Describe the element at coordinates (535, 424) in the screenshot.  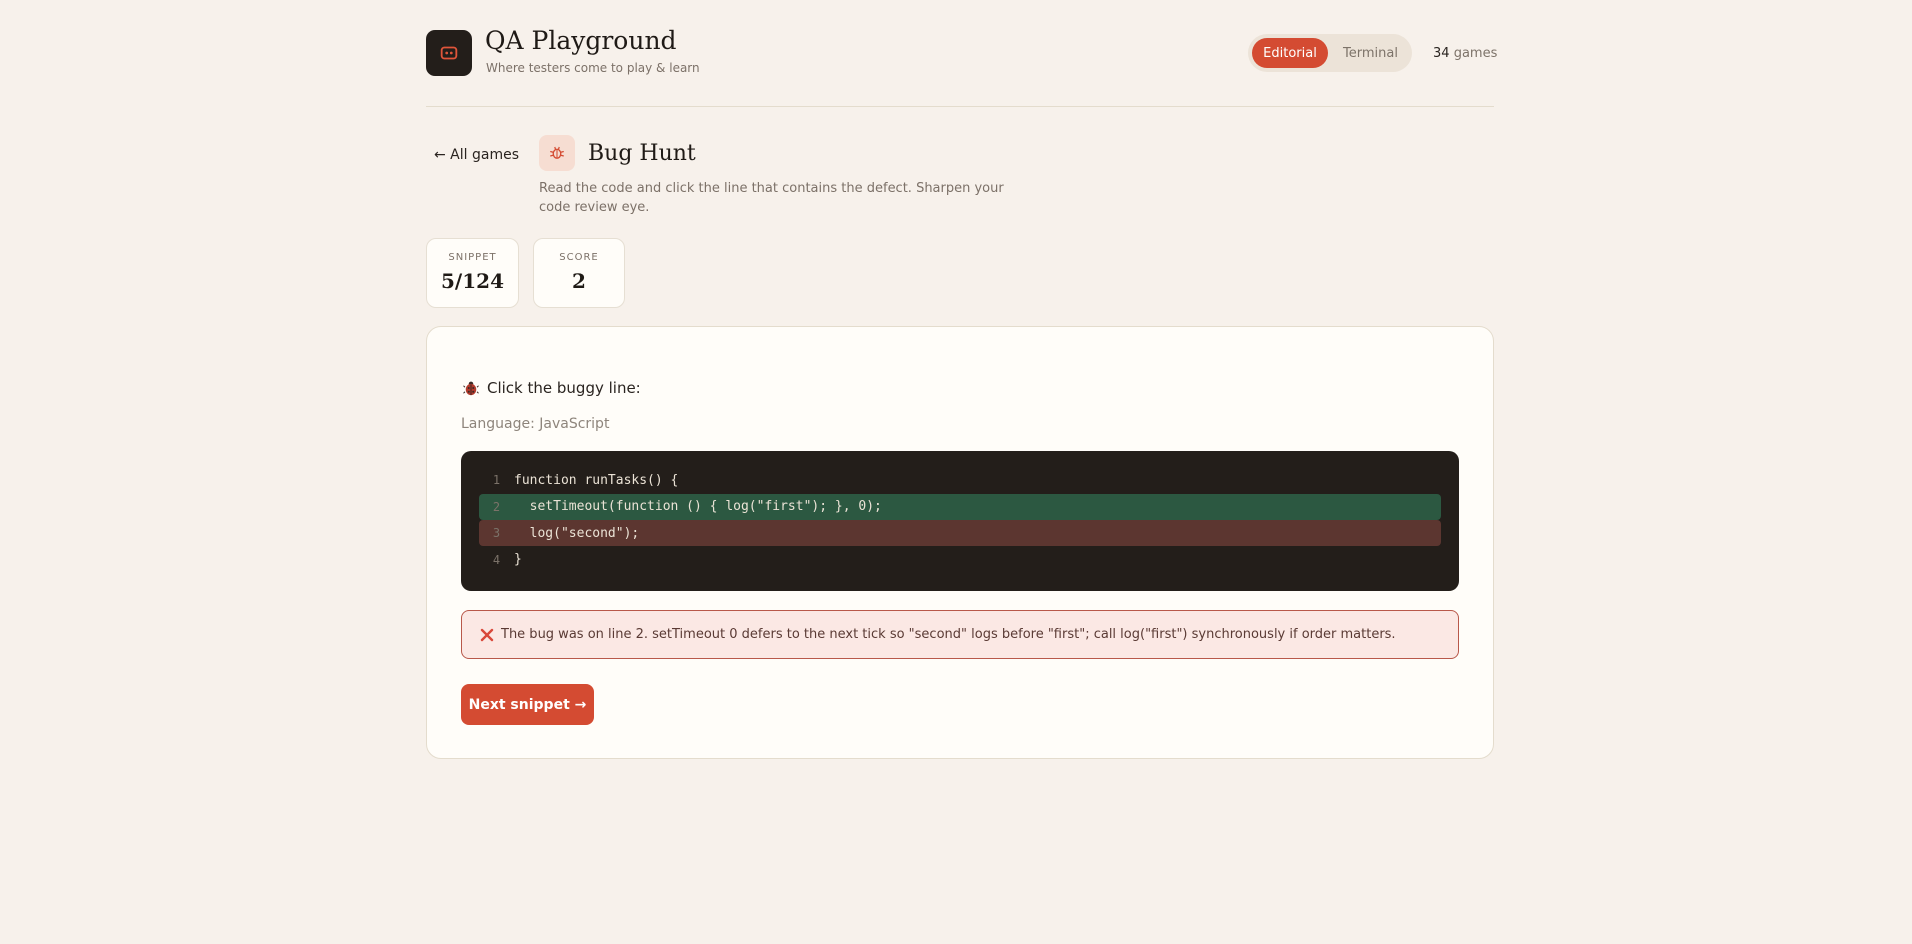
I see `language-label: Language: JavaScript` at that location.